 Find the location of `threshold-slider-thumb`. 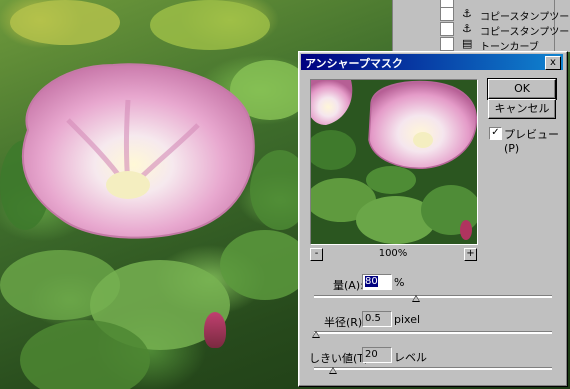

threshold-slider-thumb is located at coordinates (333, 370).